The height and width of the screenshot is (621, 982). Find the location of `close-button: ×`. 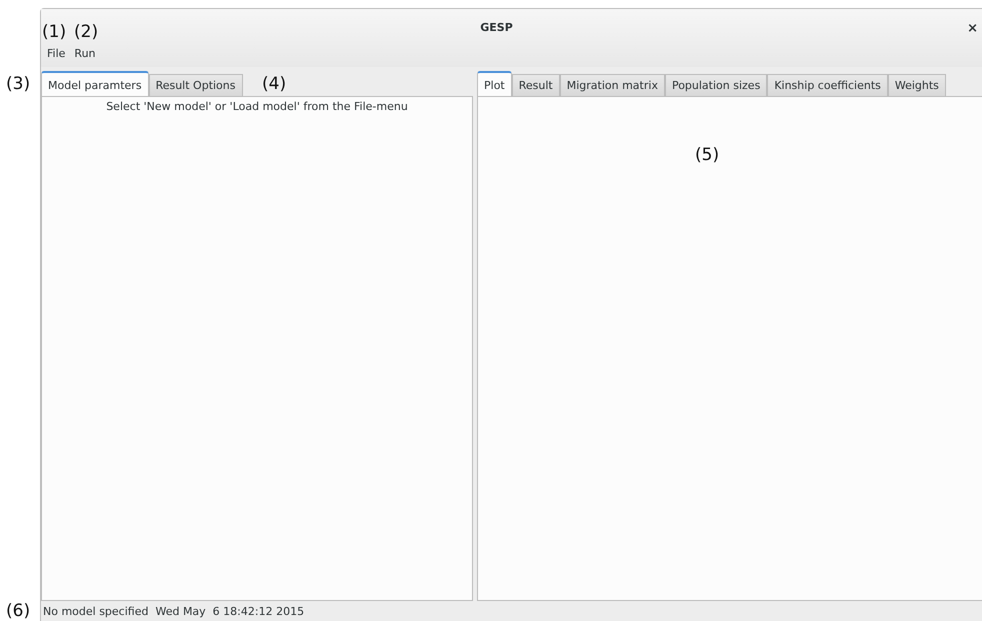

close-button: × is located at coordinates (972, 28).